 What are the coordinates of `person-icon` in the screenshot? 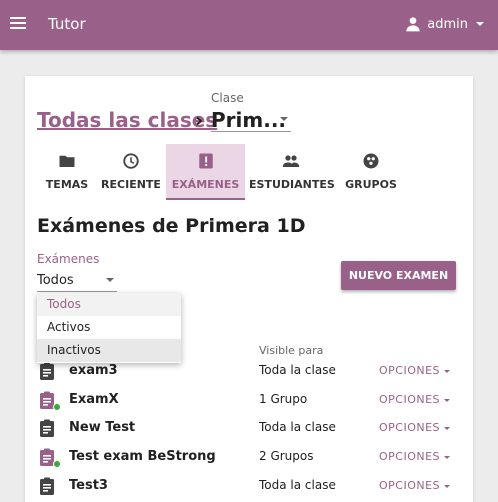 It's located at (413, 24).